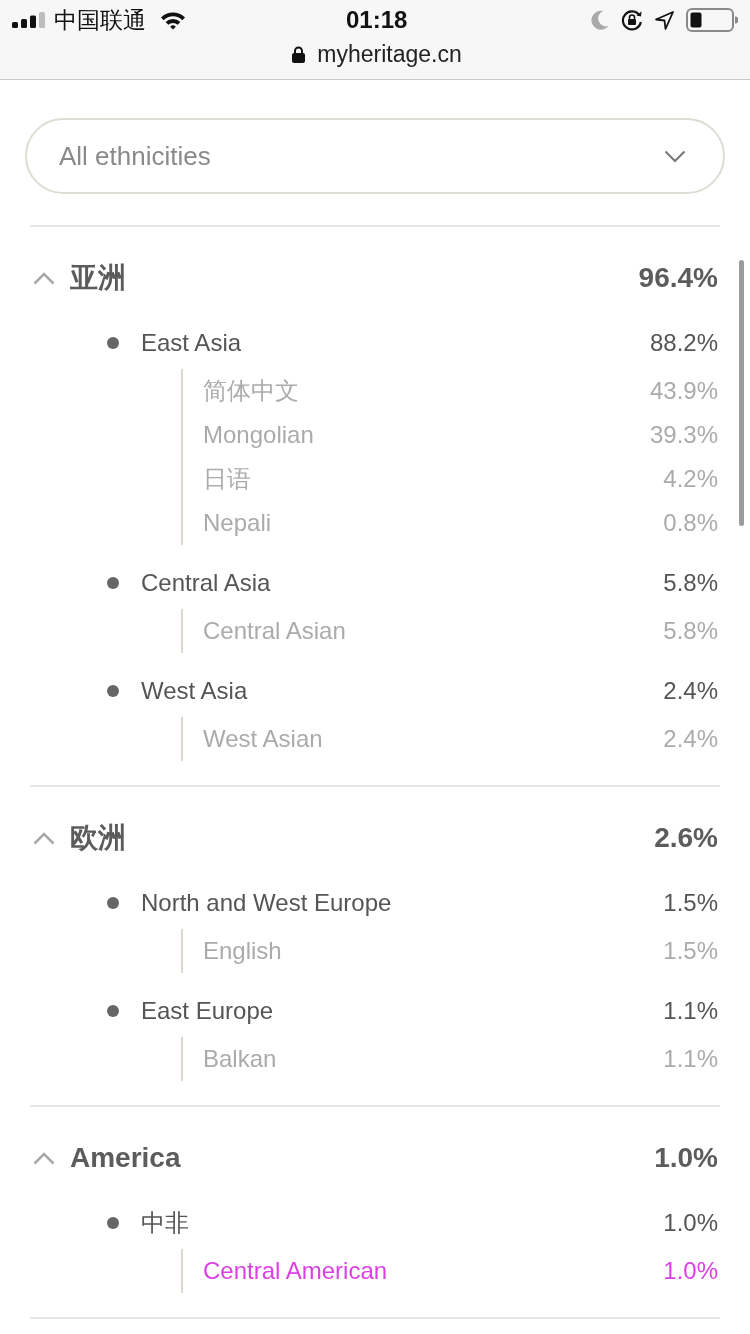  I want to click on subregion-percent: 1.0%, so click(690, 1223).